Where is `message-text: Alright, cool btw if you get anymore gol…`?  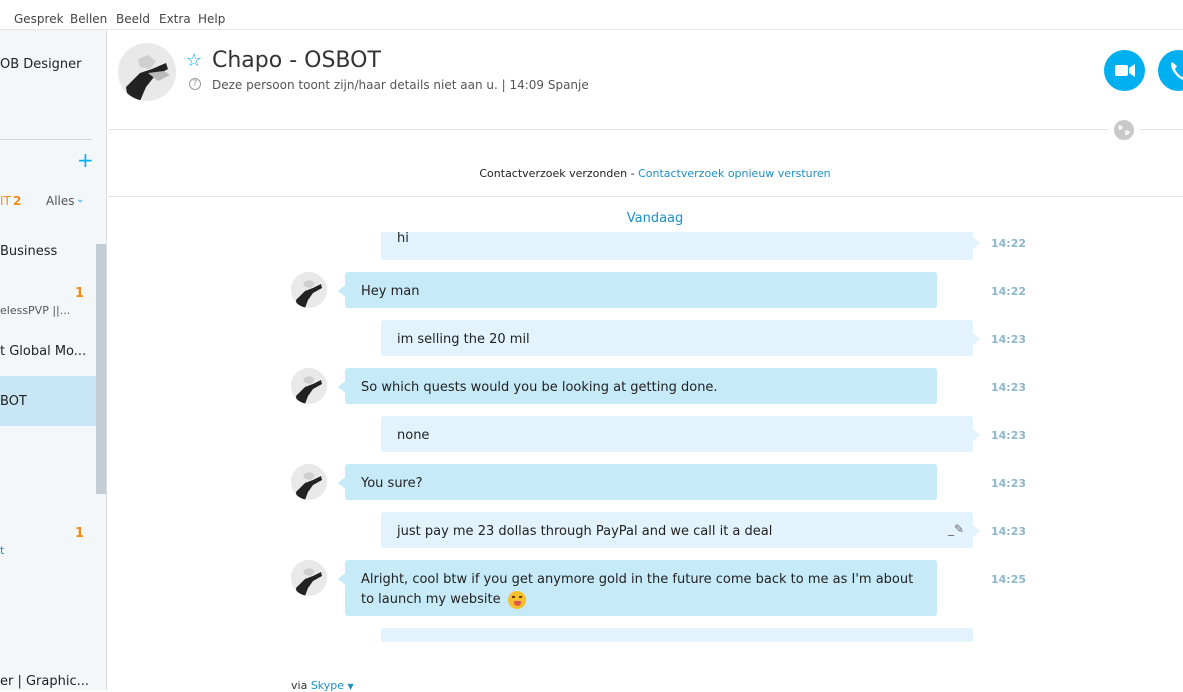
message-text: Alright, cool btw if you get anymore gol… is located at coordinates (637, 589).